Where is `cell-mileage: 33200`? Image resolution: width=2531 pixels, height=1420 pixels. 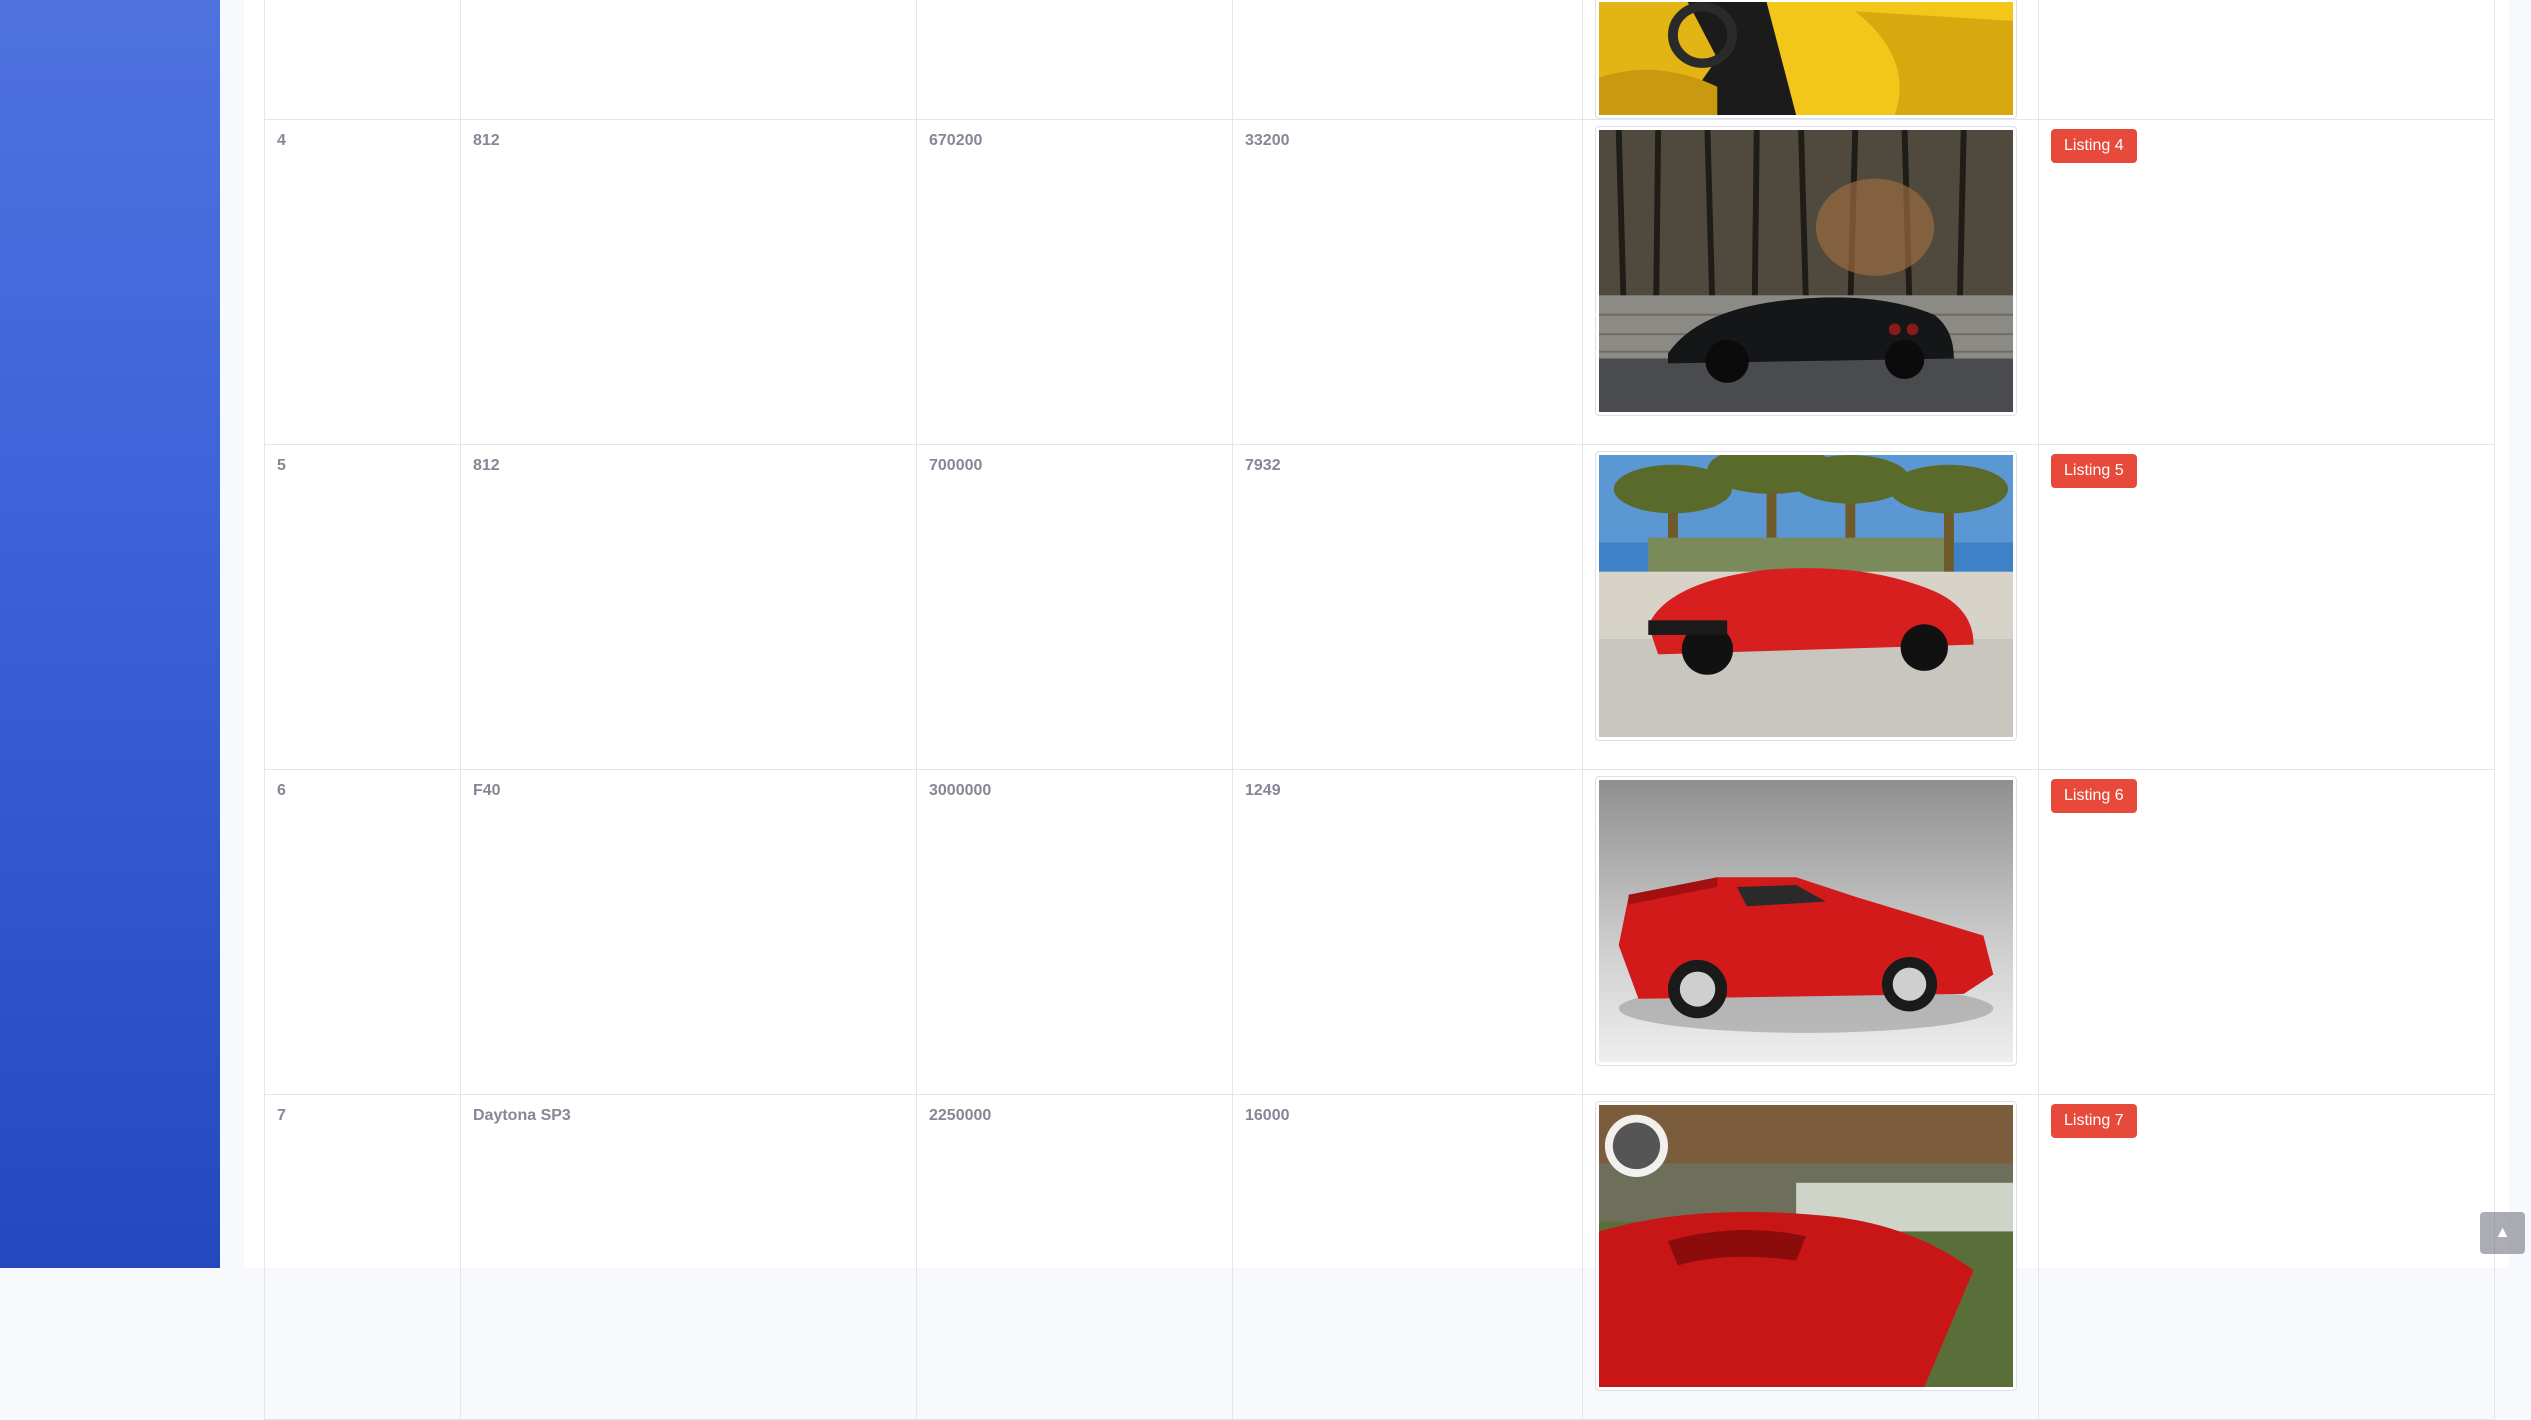 cell-mileage: 33200 is located at coordinates (1407, 282).